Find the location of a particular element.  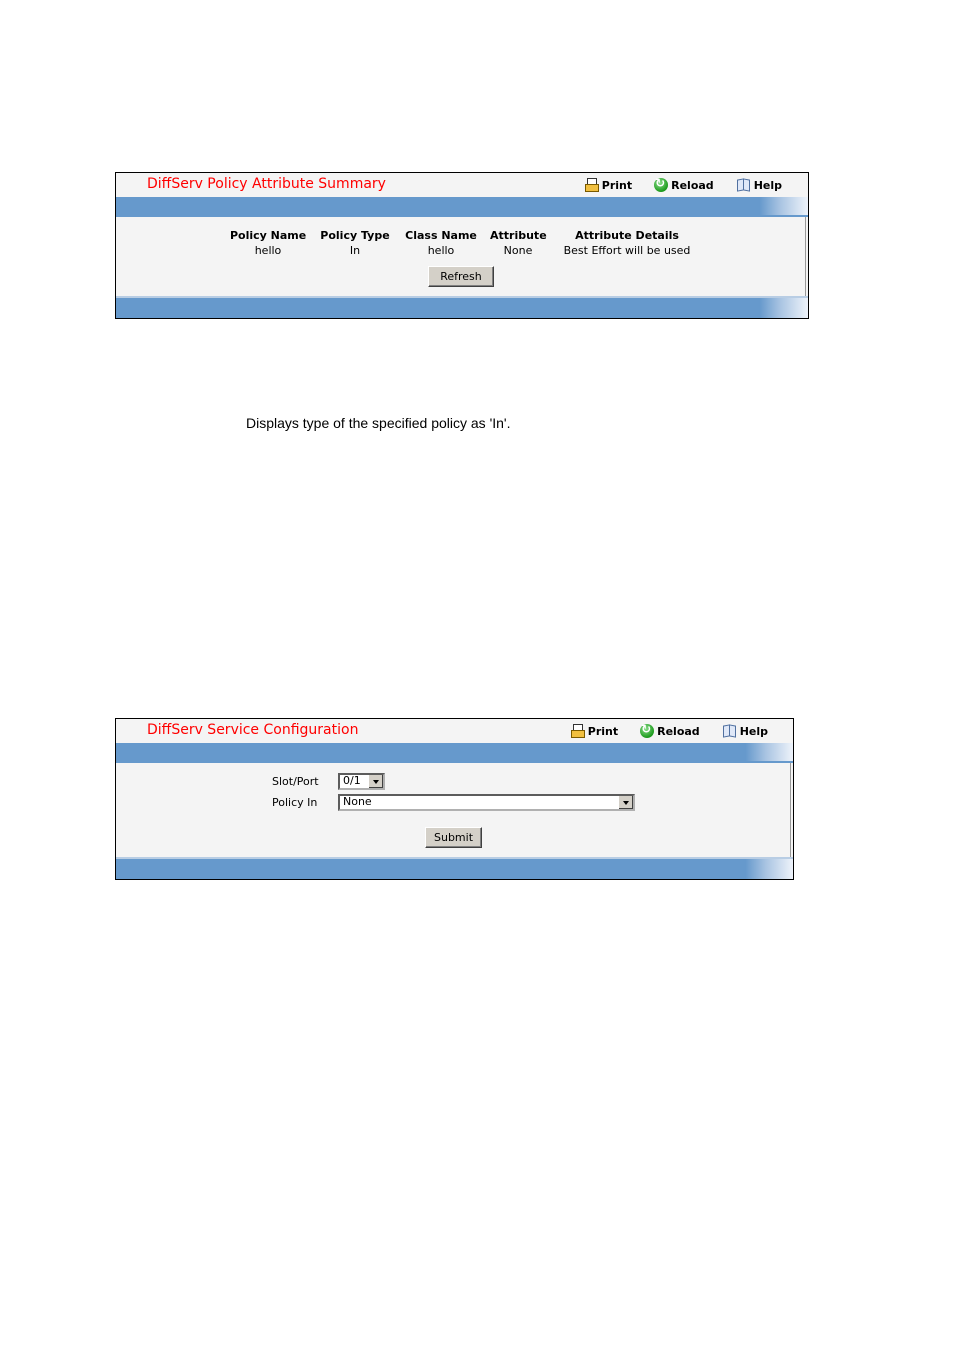

panel-title: DiffServ Policy Attribute Summary is located at coordinates (266, 184).